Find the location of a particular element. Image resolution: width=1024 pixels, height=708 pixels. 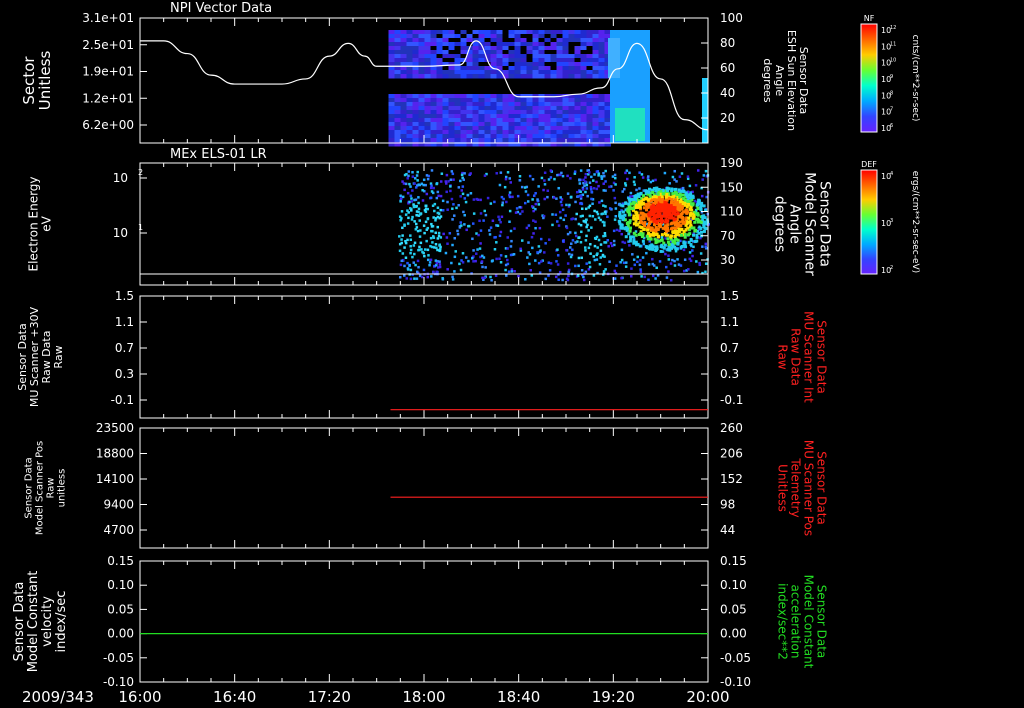

left-tick-label: 2.5e+01 is located at coordinates (108, 45).